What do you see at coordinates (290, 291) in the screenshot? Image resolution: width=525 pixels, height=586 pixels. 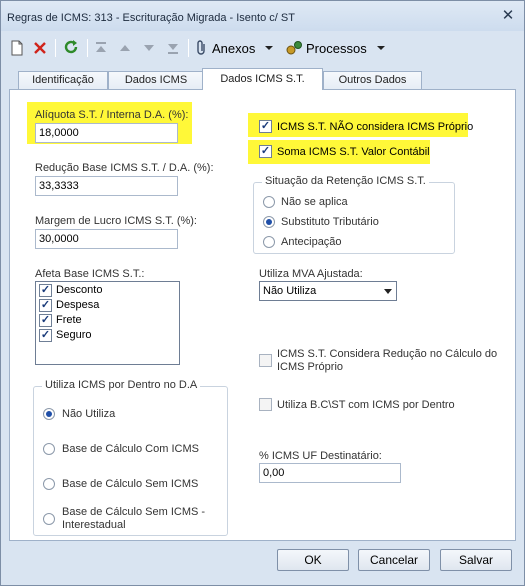 I see `mva-selected-value: Não Utiliza` at bounding box center [290, 291].